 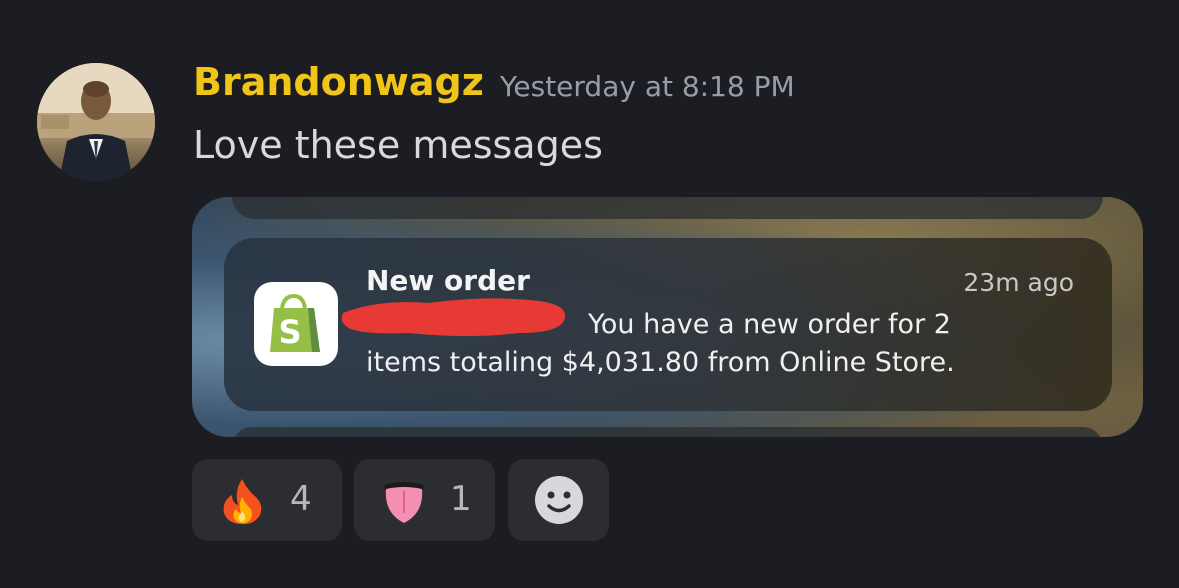 I want to click on fire-emoji-icon, so click(x=242, y=502).